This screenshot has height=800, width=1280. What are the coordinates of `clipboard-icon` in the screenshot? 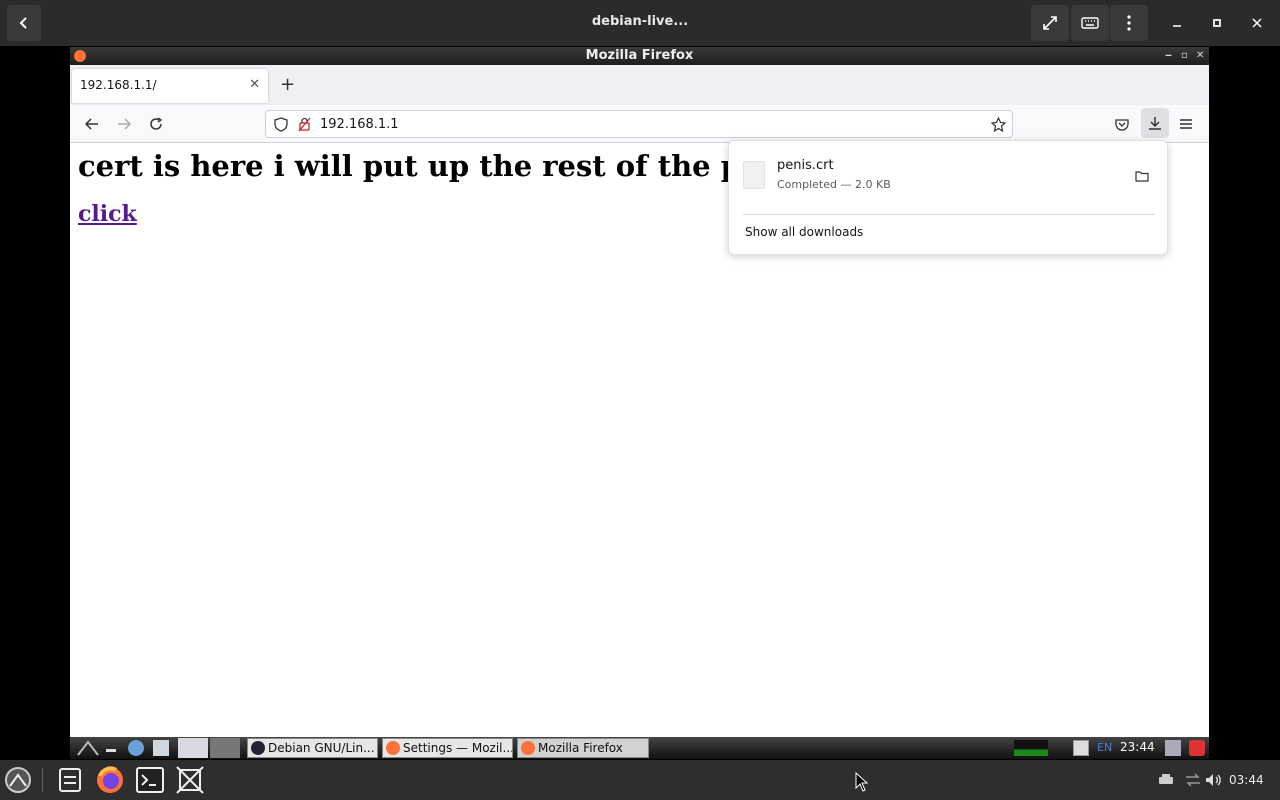 It's located at (1081, 748).